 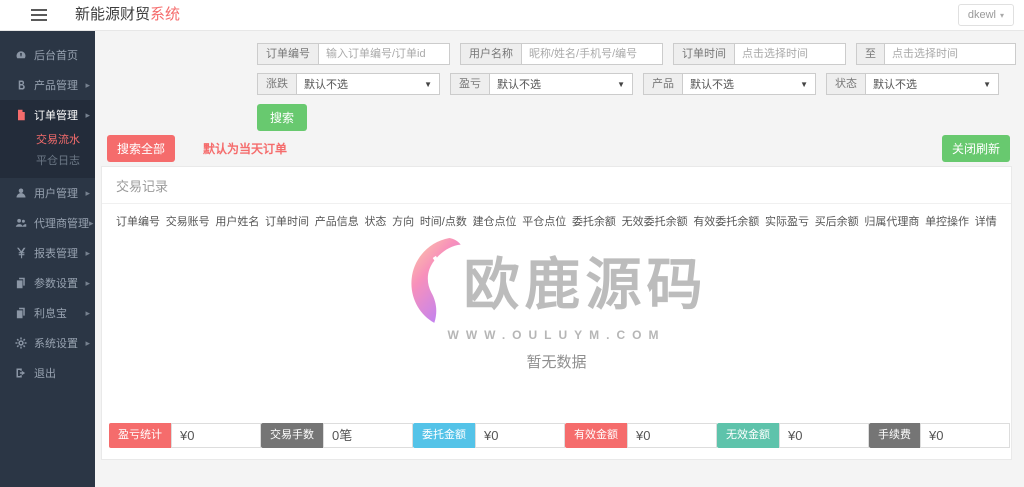 I want to click on filter-group: 订单编号, so click(x=353, y=54).